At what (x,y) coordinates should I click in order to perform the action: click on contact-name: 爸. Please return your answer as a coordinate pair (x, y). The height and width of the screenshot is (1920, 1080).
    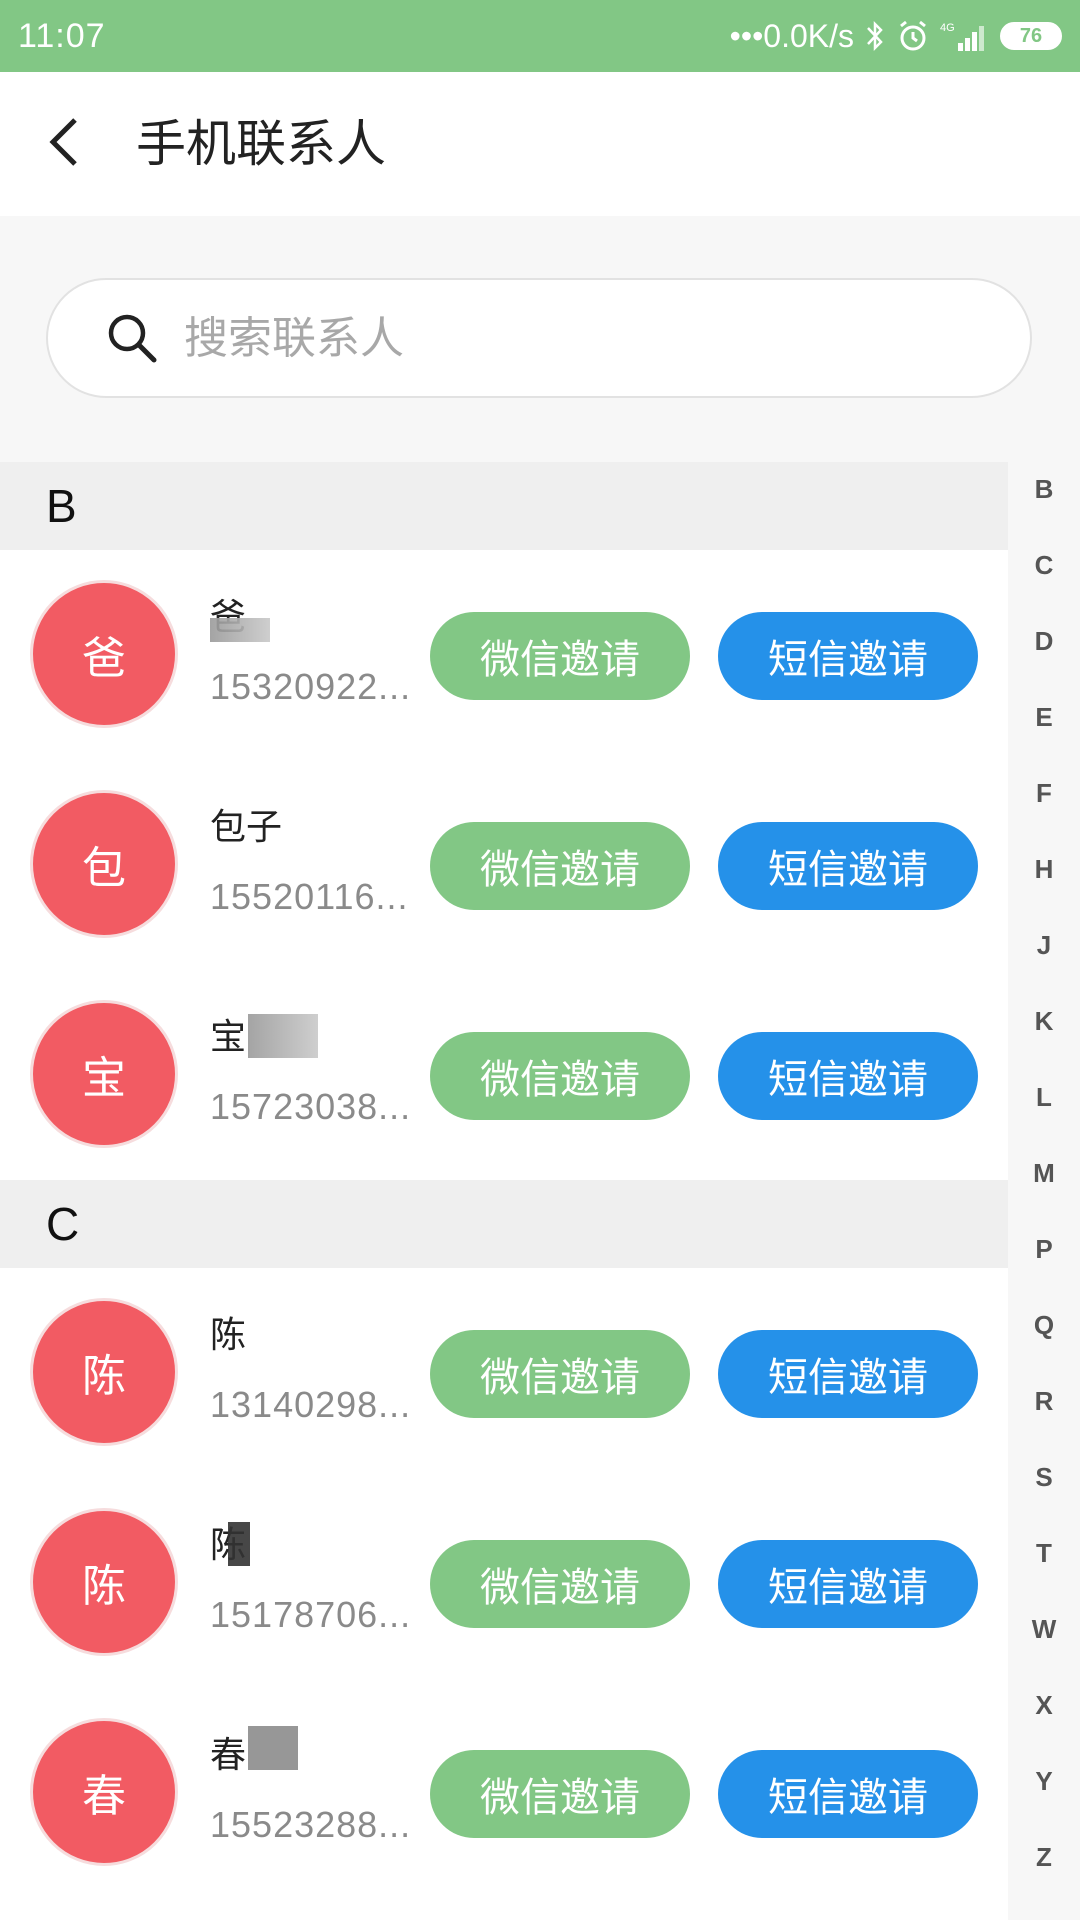
    Looking at the image, I should click on (315, 615).